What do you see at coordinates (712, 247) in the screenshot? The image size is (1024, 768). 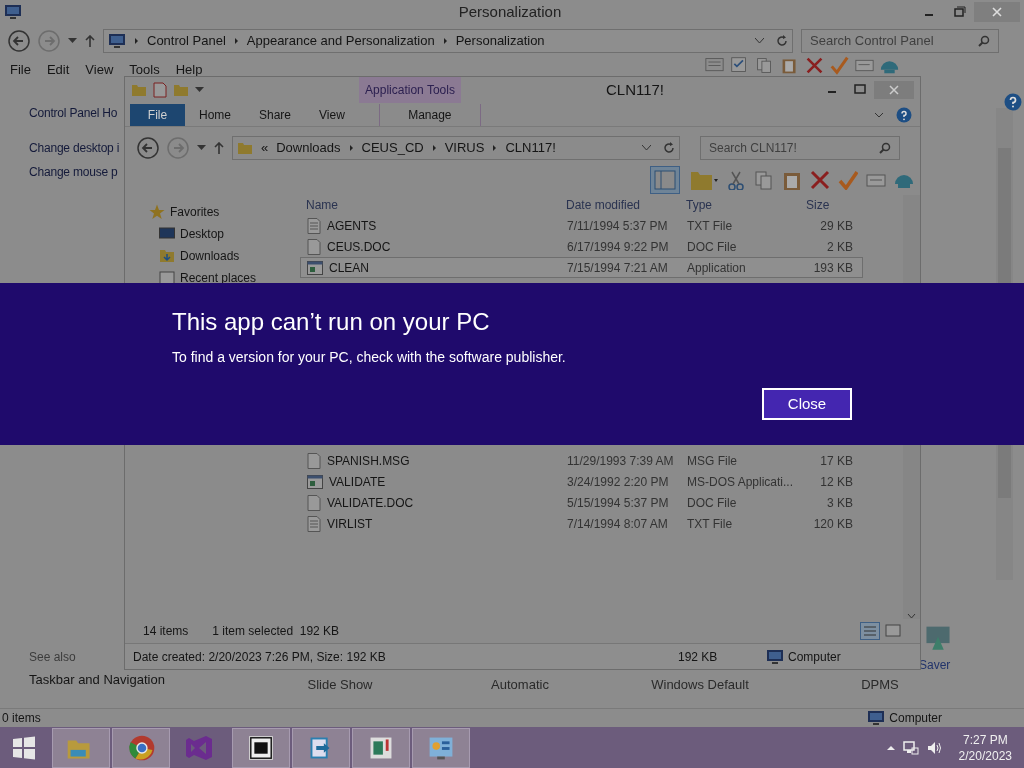 I see `type-cell-text: DOC File` at bounding box center [712, 247].